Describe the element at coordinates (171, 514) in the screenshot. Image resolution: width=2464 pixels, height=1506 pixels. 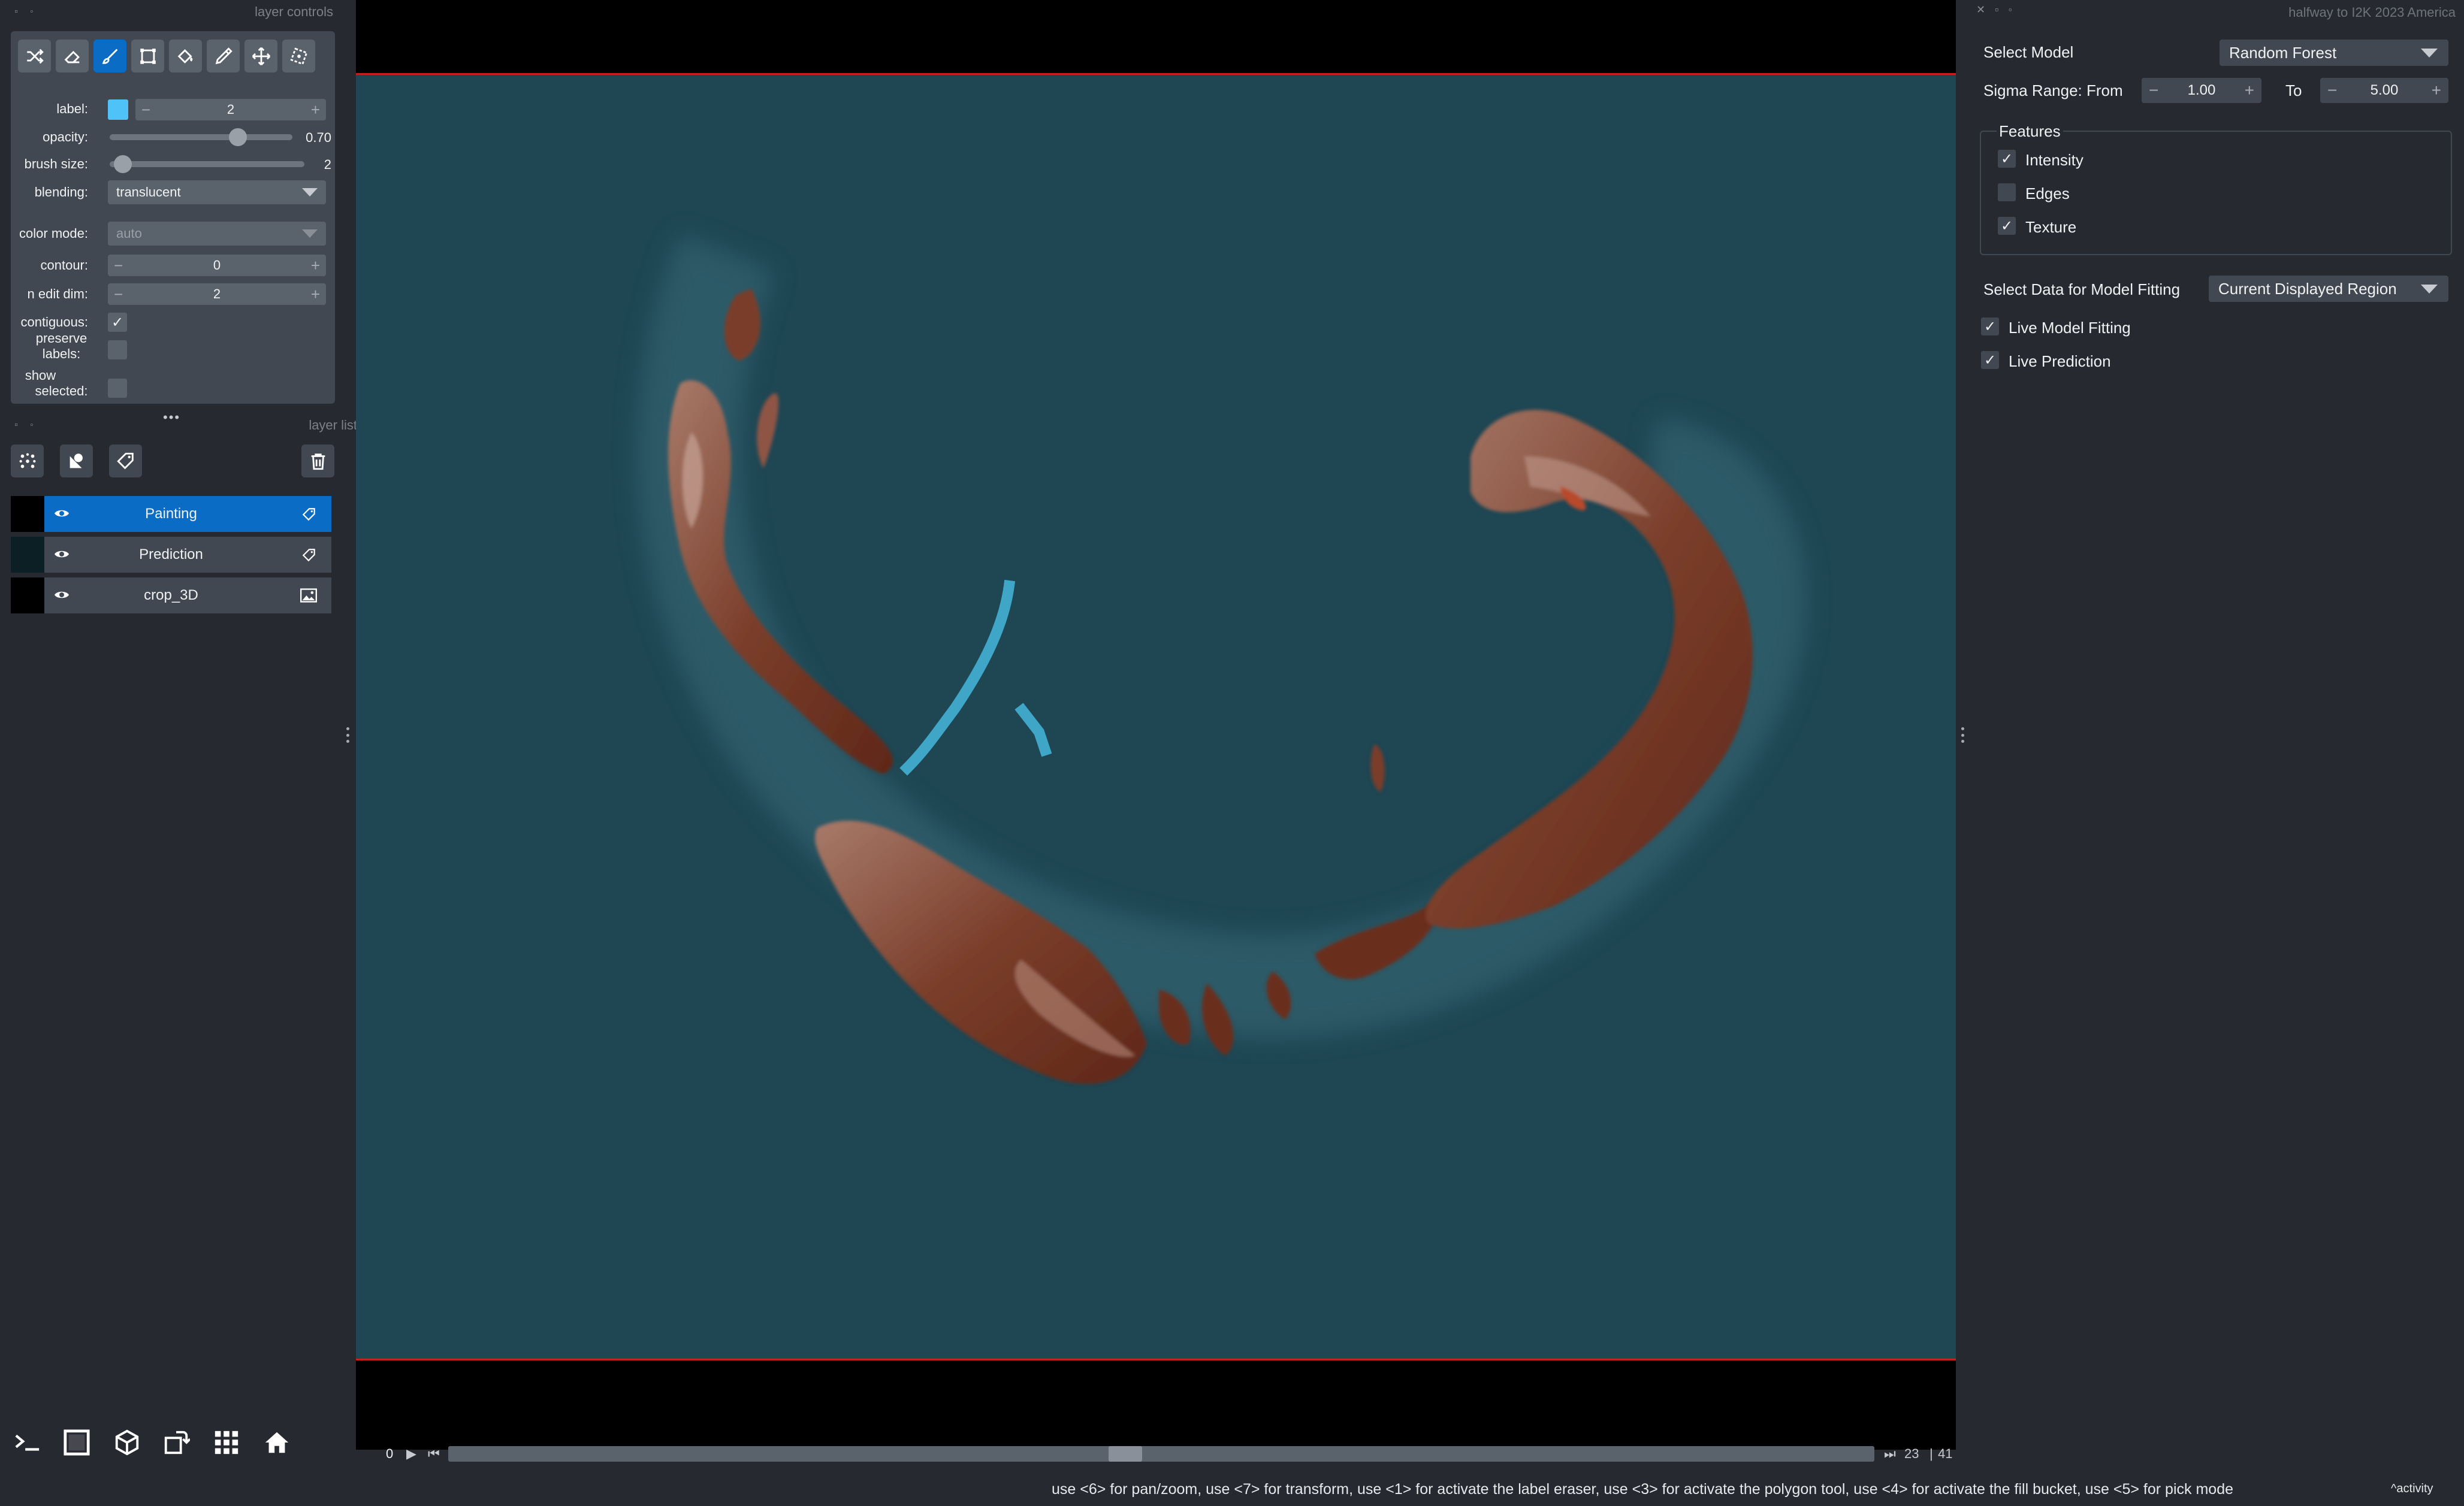
I see `layer-row-painting: Painting` at that location.